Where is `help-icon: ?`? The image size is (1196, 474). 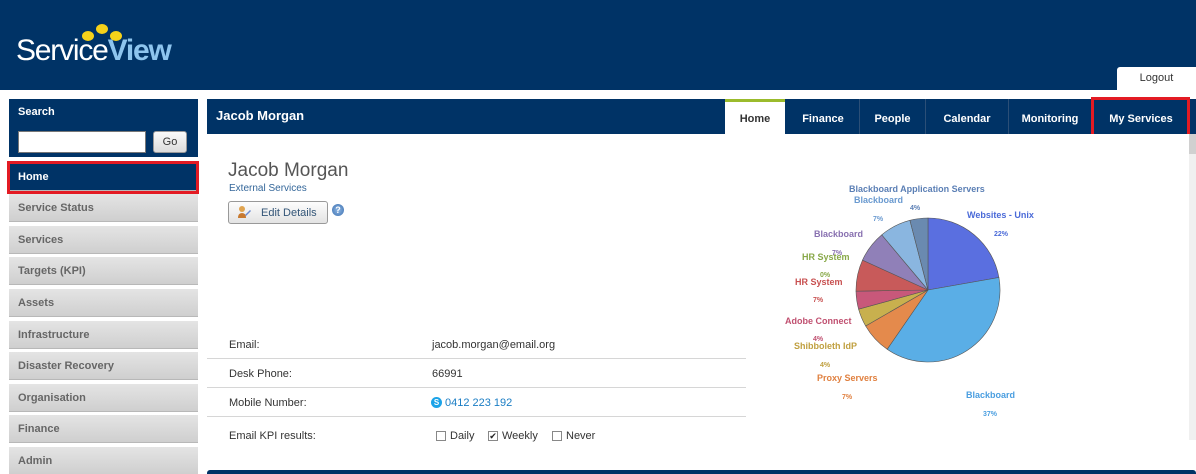
help-icon: ? is located at coordinates (338, 210).